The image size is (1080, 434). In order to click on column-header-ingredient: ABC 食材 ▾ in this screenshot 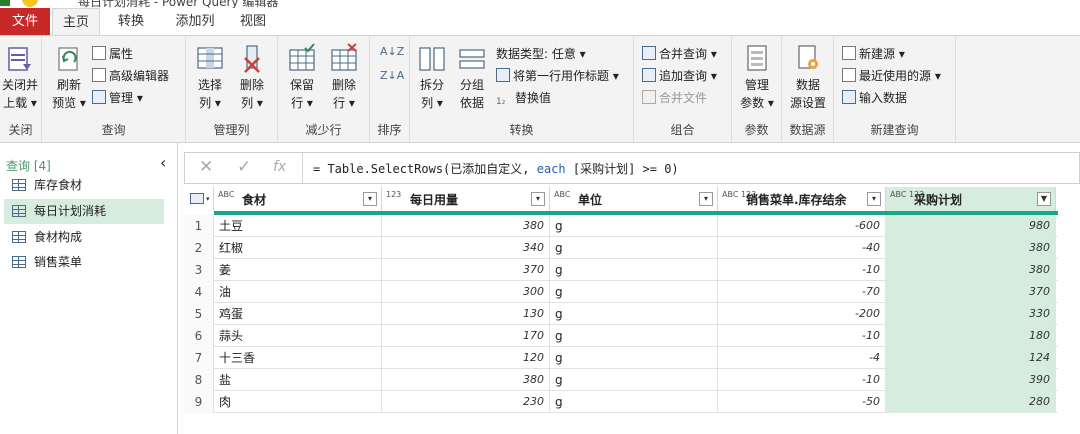, I will do `click(298, 199)`.